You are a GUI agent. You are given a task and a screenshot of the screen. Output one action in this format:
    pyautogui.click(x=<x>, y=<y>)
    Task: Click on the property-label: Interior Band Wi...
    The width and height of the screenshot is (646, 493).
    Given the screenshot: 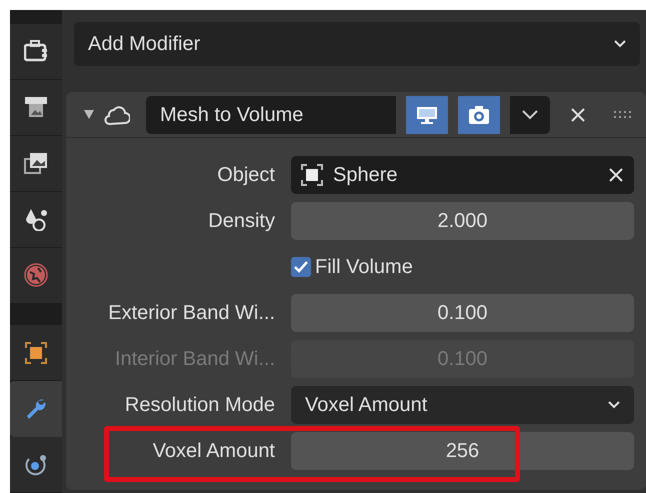 What is the action you would take?
    pyautogui.click(x=194, y=359)
    